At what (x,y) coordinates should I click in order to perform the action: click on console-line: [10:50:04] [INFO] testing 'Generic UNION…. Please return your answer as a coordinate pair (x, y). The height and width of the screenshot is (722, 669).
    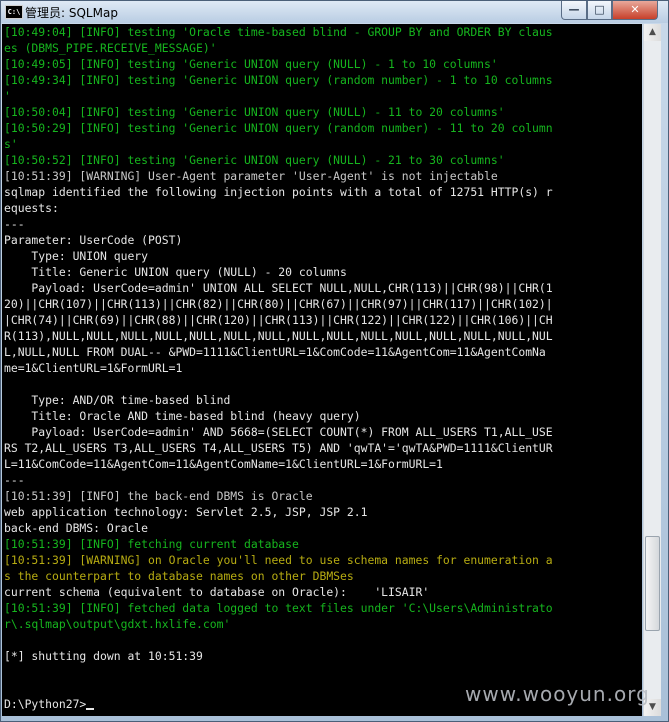
    Looking at the image, I should click on (254, 112).